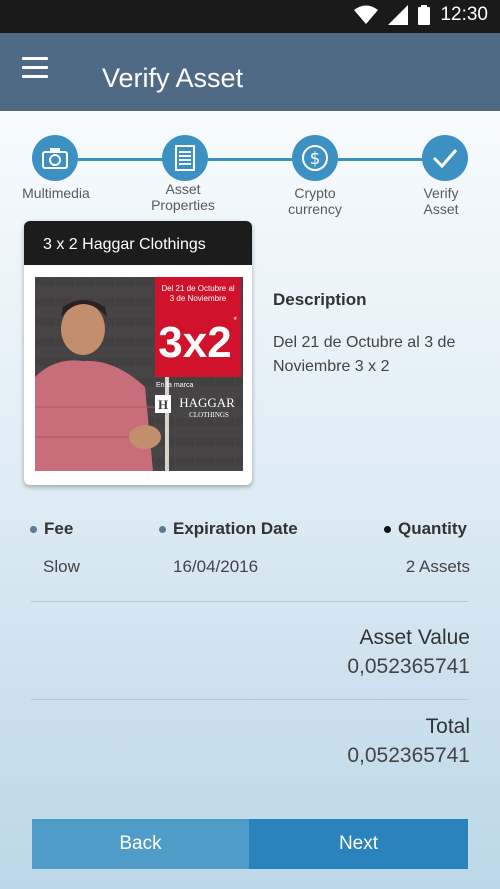 The width and height of the screenshot is (500, 889). Describe the element at coordinates (464, 14) in the screenshot. I see `status-time: 12:30` at that location.